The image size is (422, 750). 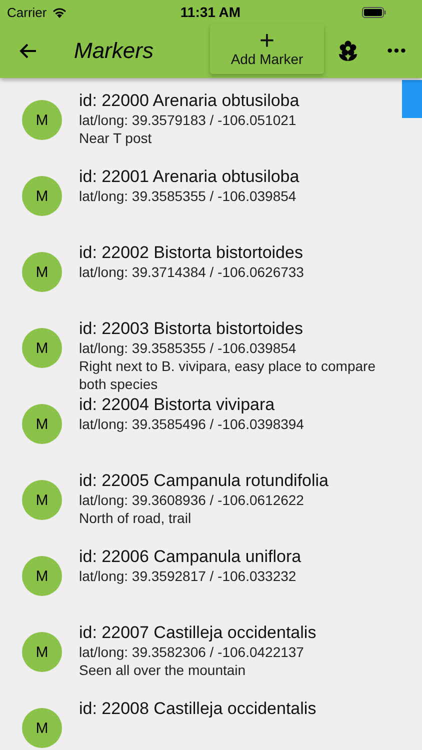 I want to click on marker-row: M id: 22001 Arenaria obtusiloba lat/long: 39.3585355 / -106.039854, so click(x=211, y=204).